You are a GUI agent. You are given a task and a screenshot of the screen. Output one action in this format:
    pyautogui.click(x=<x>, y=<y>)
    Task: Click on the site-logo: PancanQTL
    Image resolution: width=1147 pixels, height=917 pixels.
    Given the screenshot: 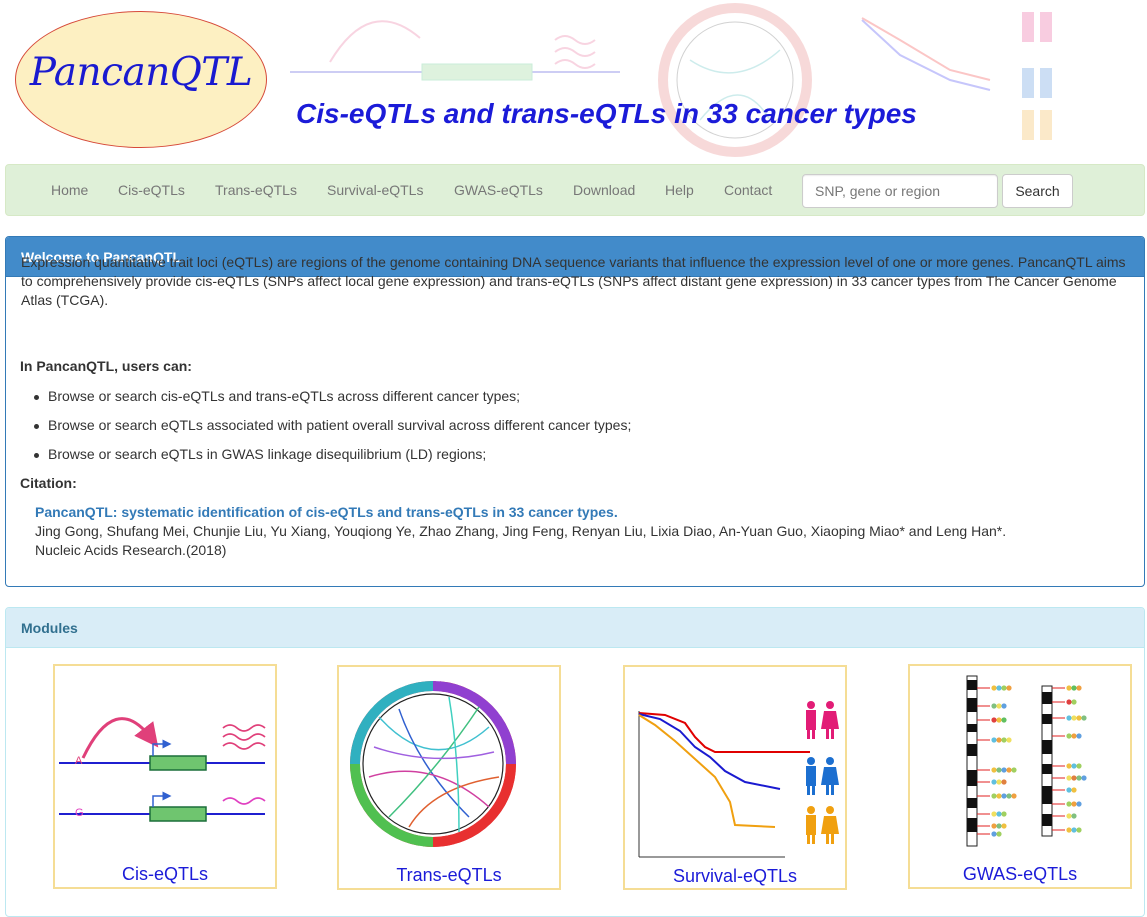 What is the action you would take?
    pyautogui.click(x=141, y=72)
    